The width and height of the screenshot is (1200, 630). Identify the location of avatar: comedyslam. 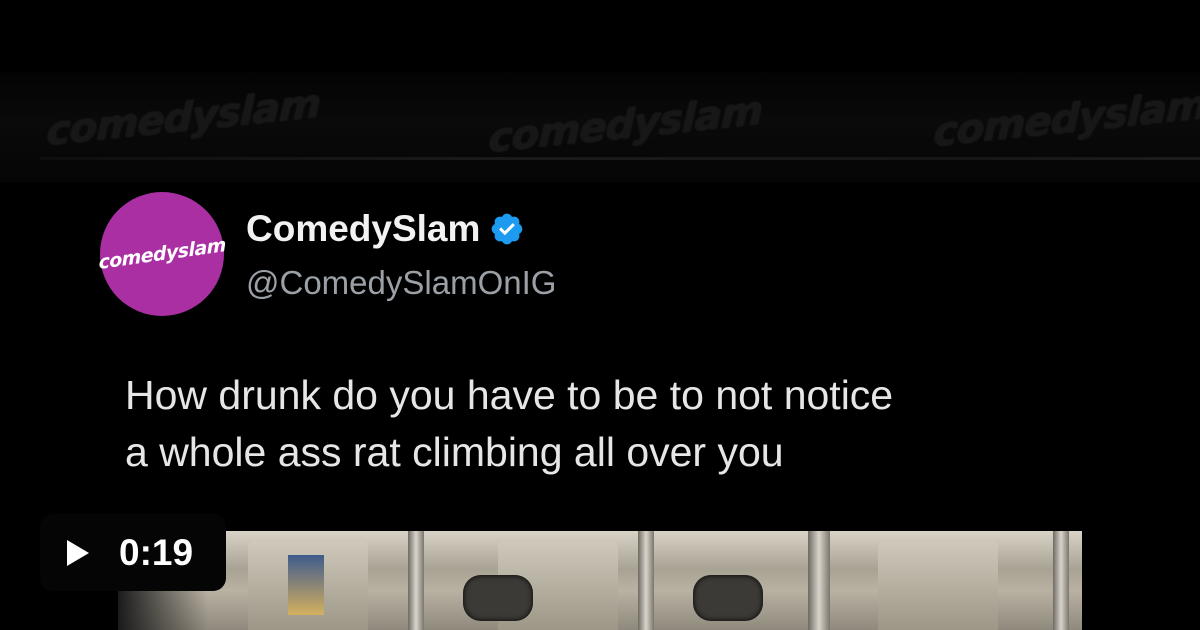
(162, 254).